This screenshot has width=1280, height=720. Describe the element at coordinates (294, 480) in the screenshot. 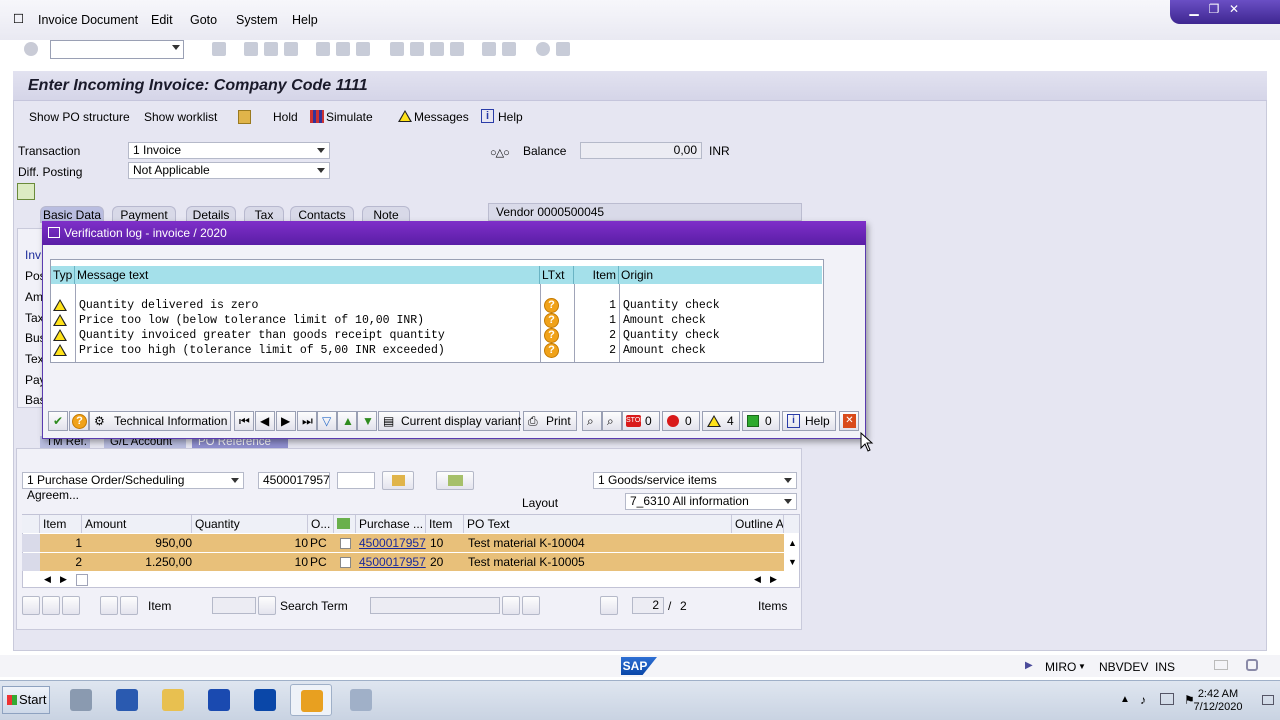

I see `po-number-input: 4500017957` at that location.